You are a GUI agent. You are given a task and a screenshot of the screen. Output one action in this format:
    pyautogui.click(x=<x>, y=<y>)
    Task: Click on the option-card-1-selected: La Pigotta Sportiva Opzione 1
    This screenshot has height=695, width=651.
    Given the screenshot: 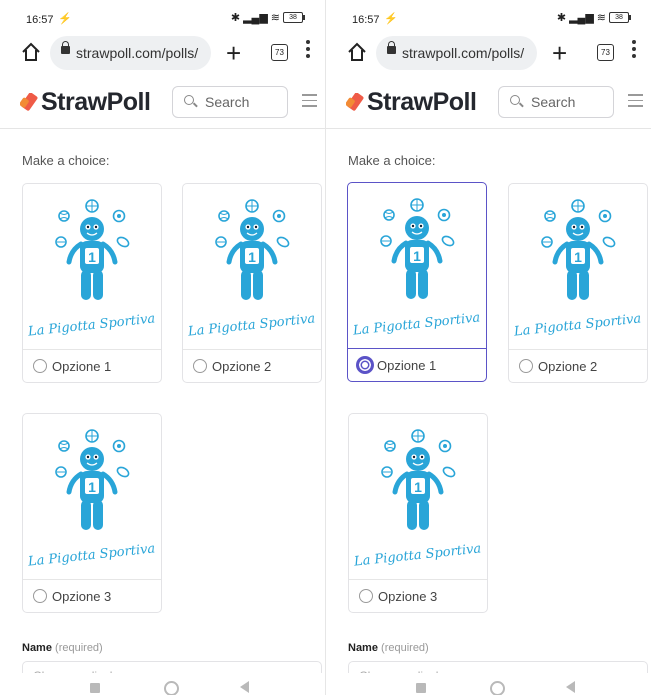 What is the action you would take?
    pyautogui.click(x=417, y=282)
    